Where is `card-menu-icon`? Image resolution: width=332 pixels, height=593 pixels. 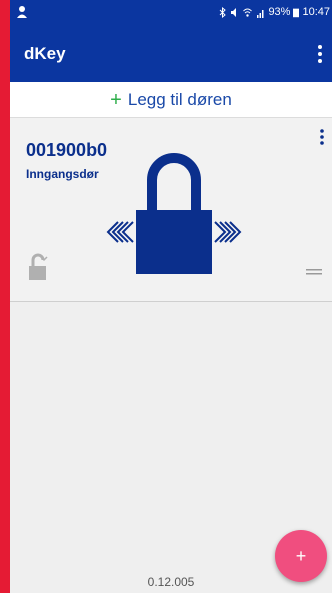 card-menu-icon is located at coordinates (322, 137).